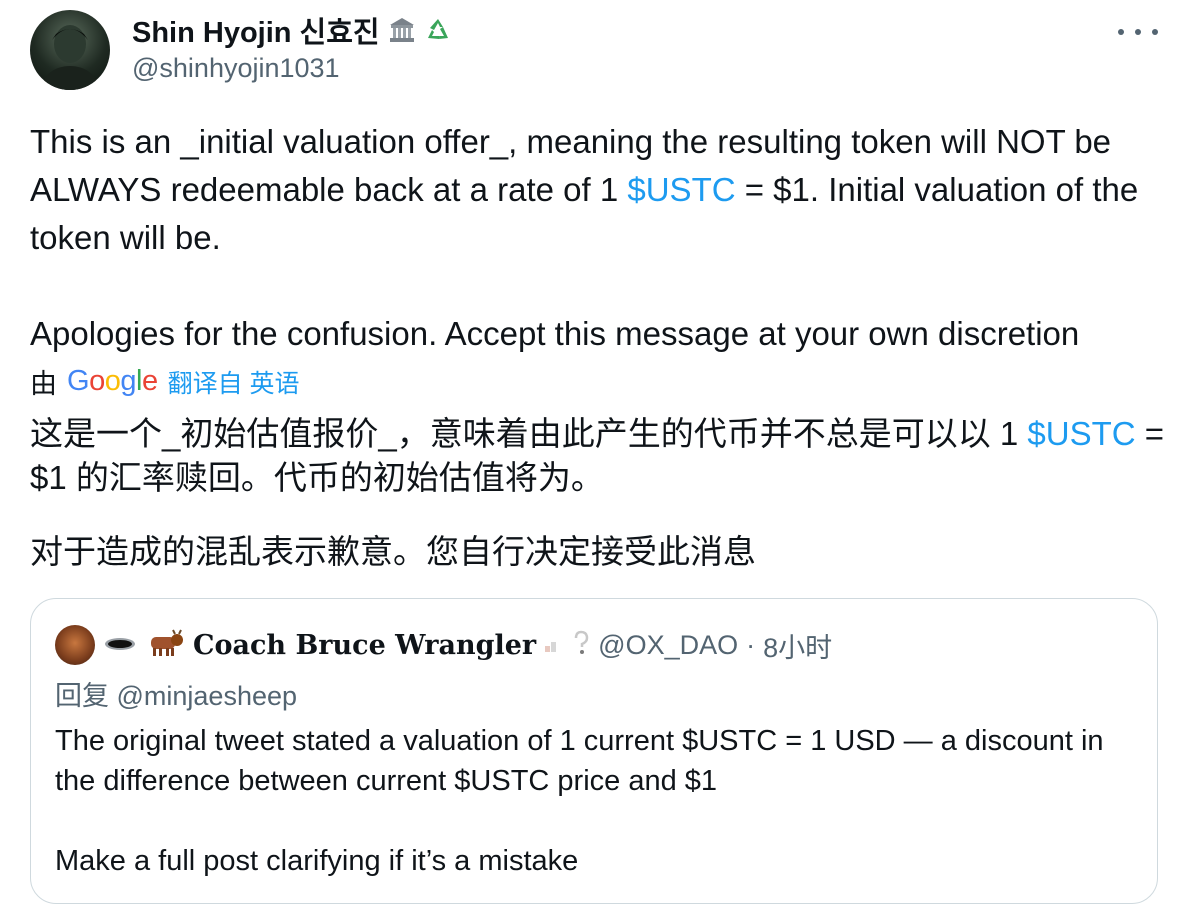 Image resolution: width=1190 pixels, height=912 pixels. I want to click on translated-by-label: 由, so click(43, 384).